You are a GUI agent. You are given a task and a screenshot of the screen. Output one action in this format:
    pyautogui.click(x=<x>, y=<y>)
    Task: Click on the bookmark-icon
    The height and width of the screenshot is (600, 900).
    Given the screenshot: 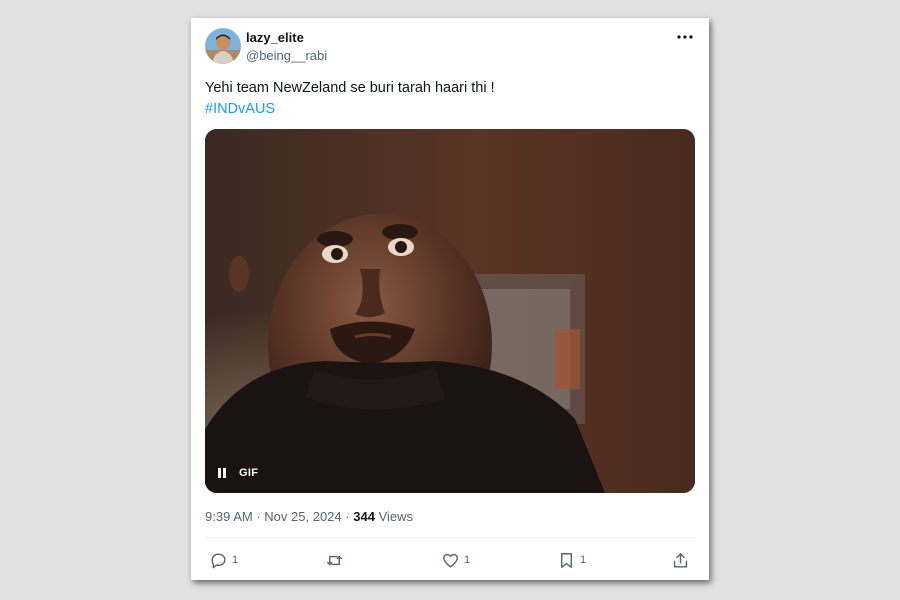 What is the action you would take?
    pyautogui.click(x=566, y=560)
    